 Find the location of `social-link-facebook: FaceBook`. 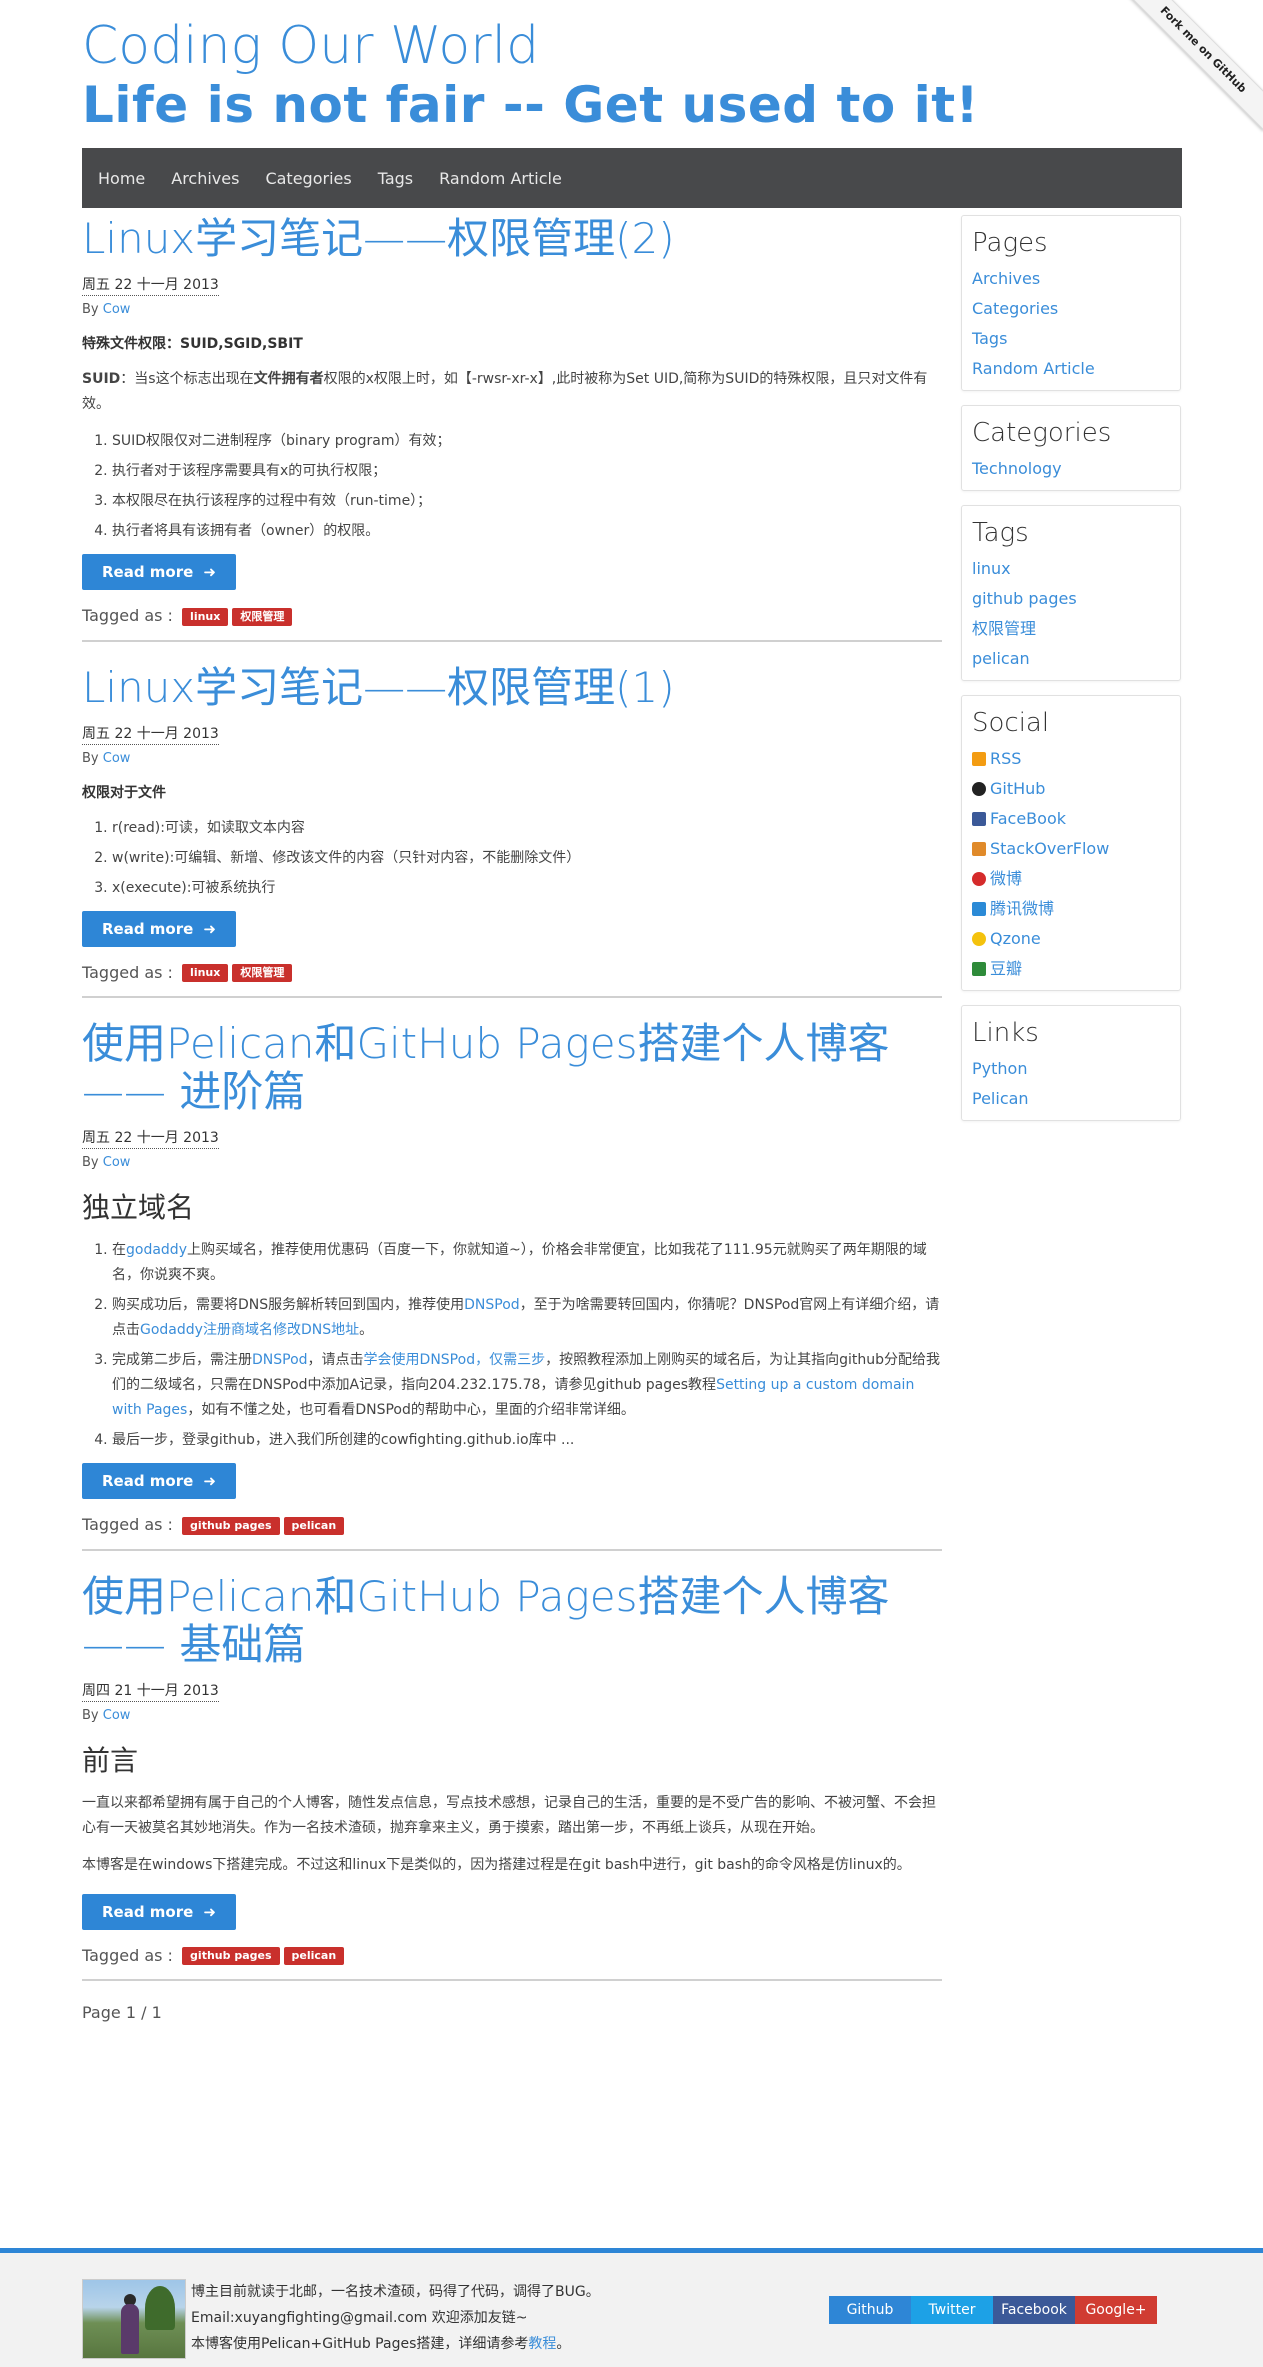

social-link-facebook: FaceBook is located at coordinates (1028, 818).